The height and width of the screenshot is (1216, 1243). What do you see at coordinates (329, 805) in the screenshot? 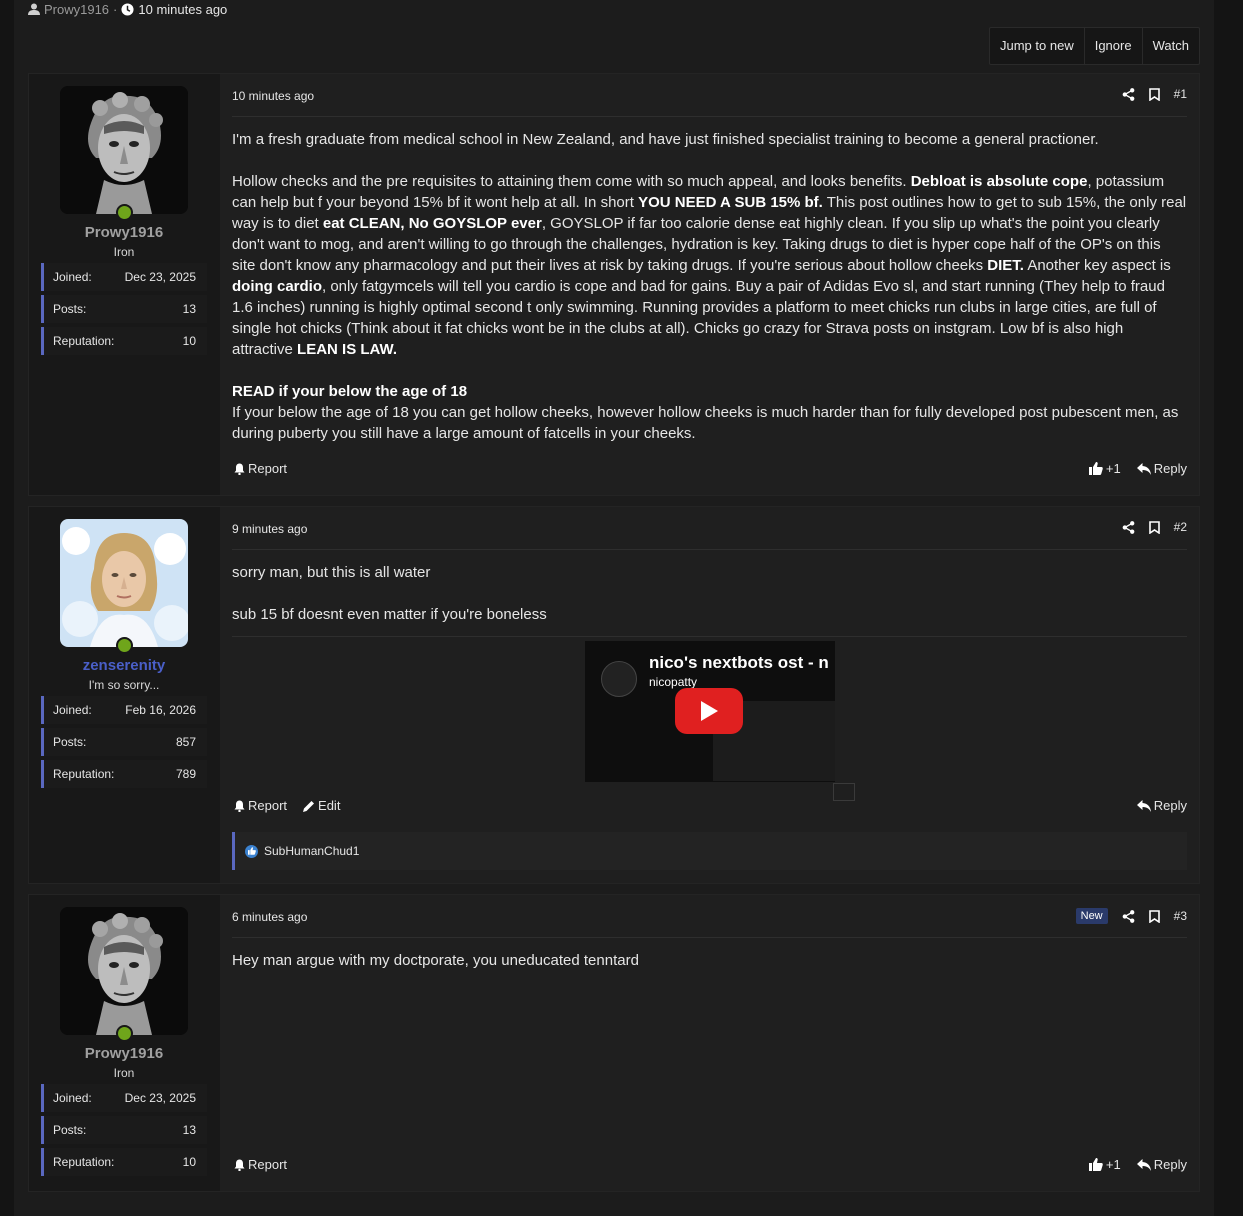
I see `edit-label: Edit` at bounding box center [329, 805].